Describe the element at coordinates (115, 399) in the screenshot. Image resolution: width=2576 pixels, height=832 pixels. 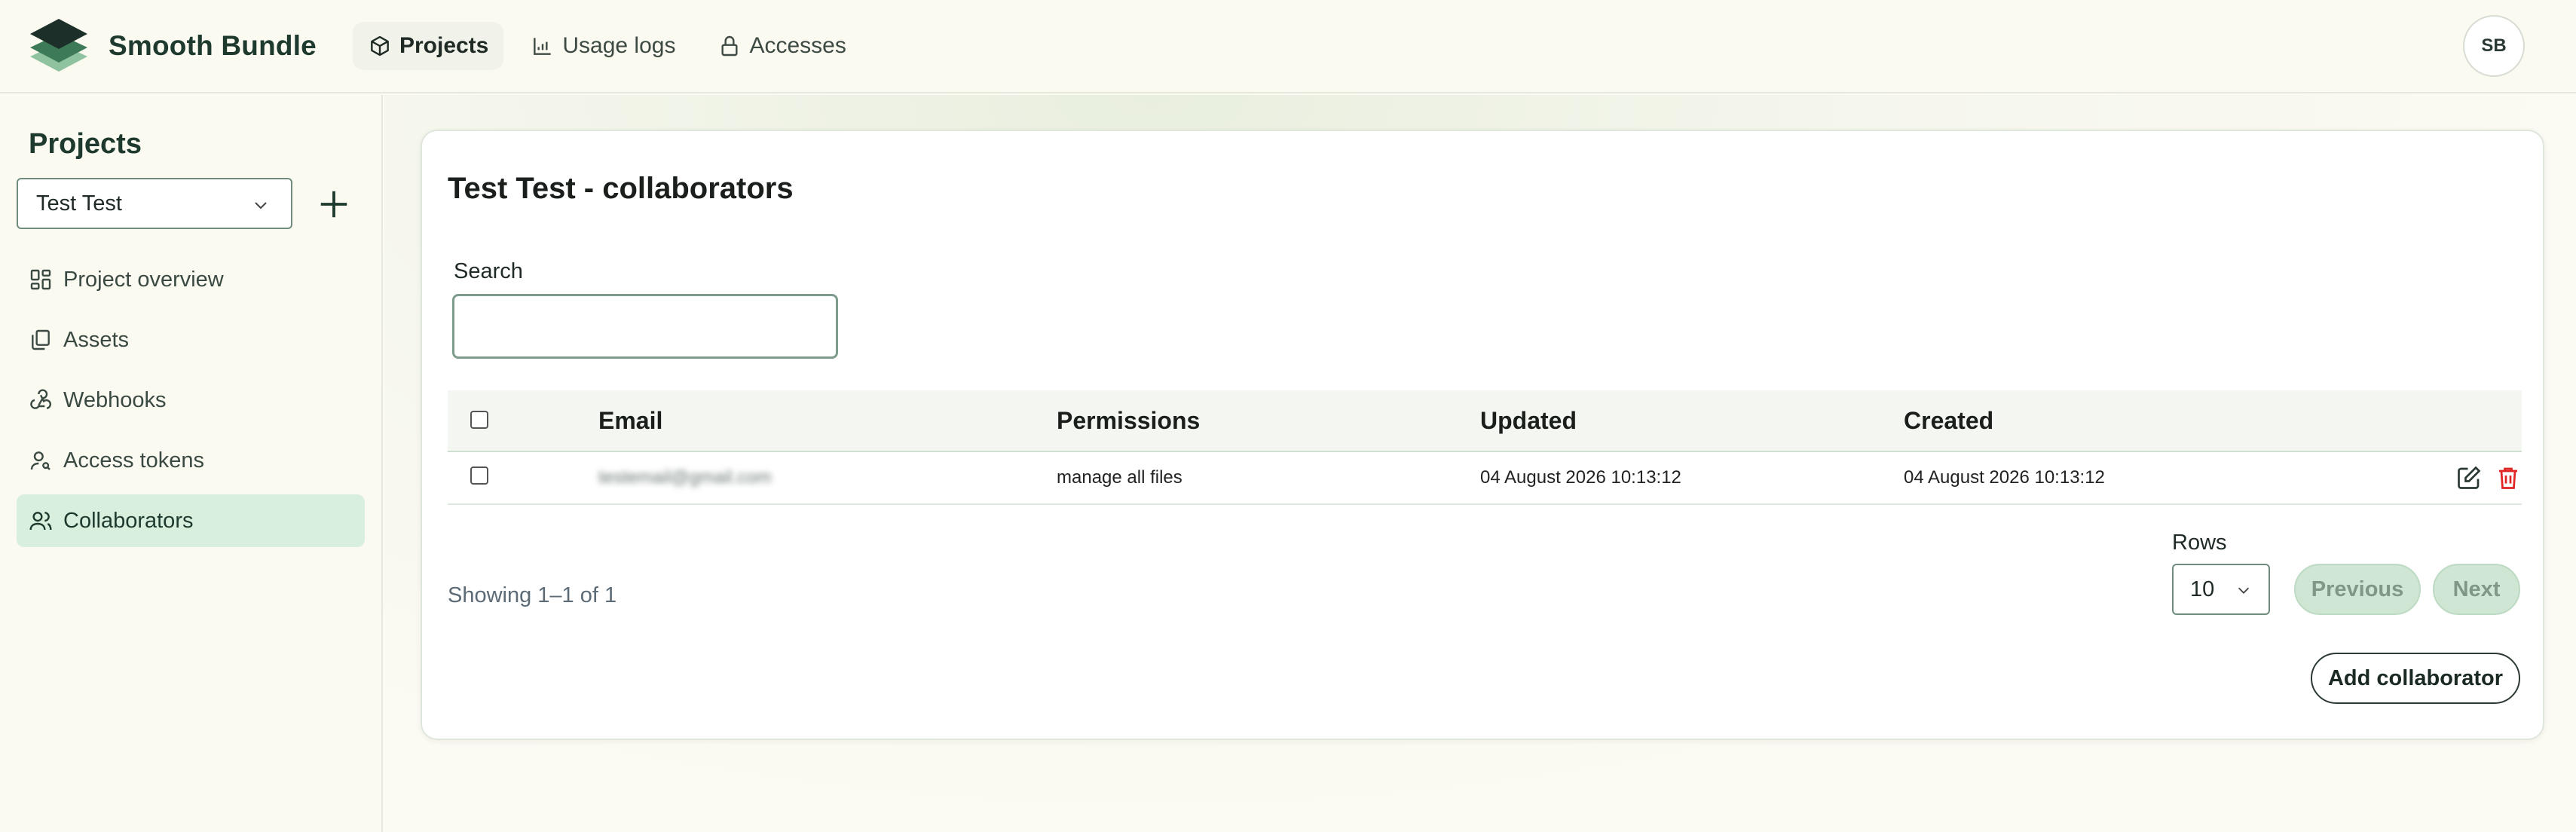
I see `sidebar-item-label: Webhooks` at that location.